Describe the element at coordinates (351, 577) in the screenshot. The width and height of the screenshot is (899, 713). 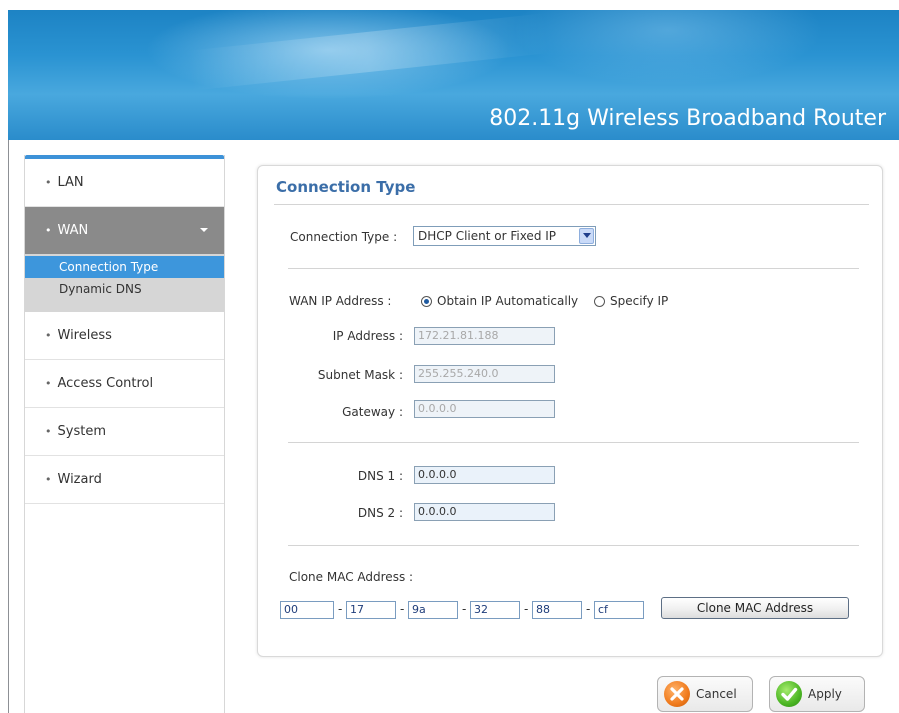
I see `clone-mac-label: Clone MAC Address :` at that location.